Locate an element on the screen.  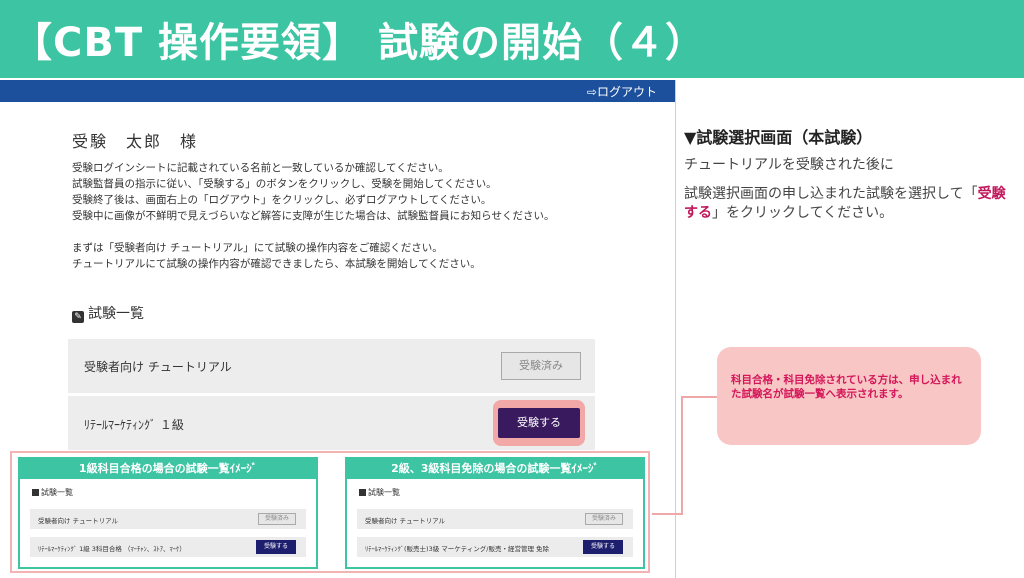
exam-row-retail-marketing: ﾘﾃｰﾙﾏｰｹﾃｨﾝｸﾞ １級 受験する is located at coordinates (331, 423).